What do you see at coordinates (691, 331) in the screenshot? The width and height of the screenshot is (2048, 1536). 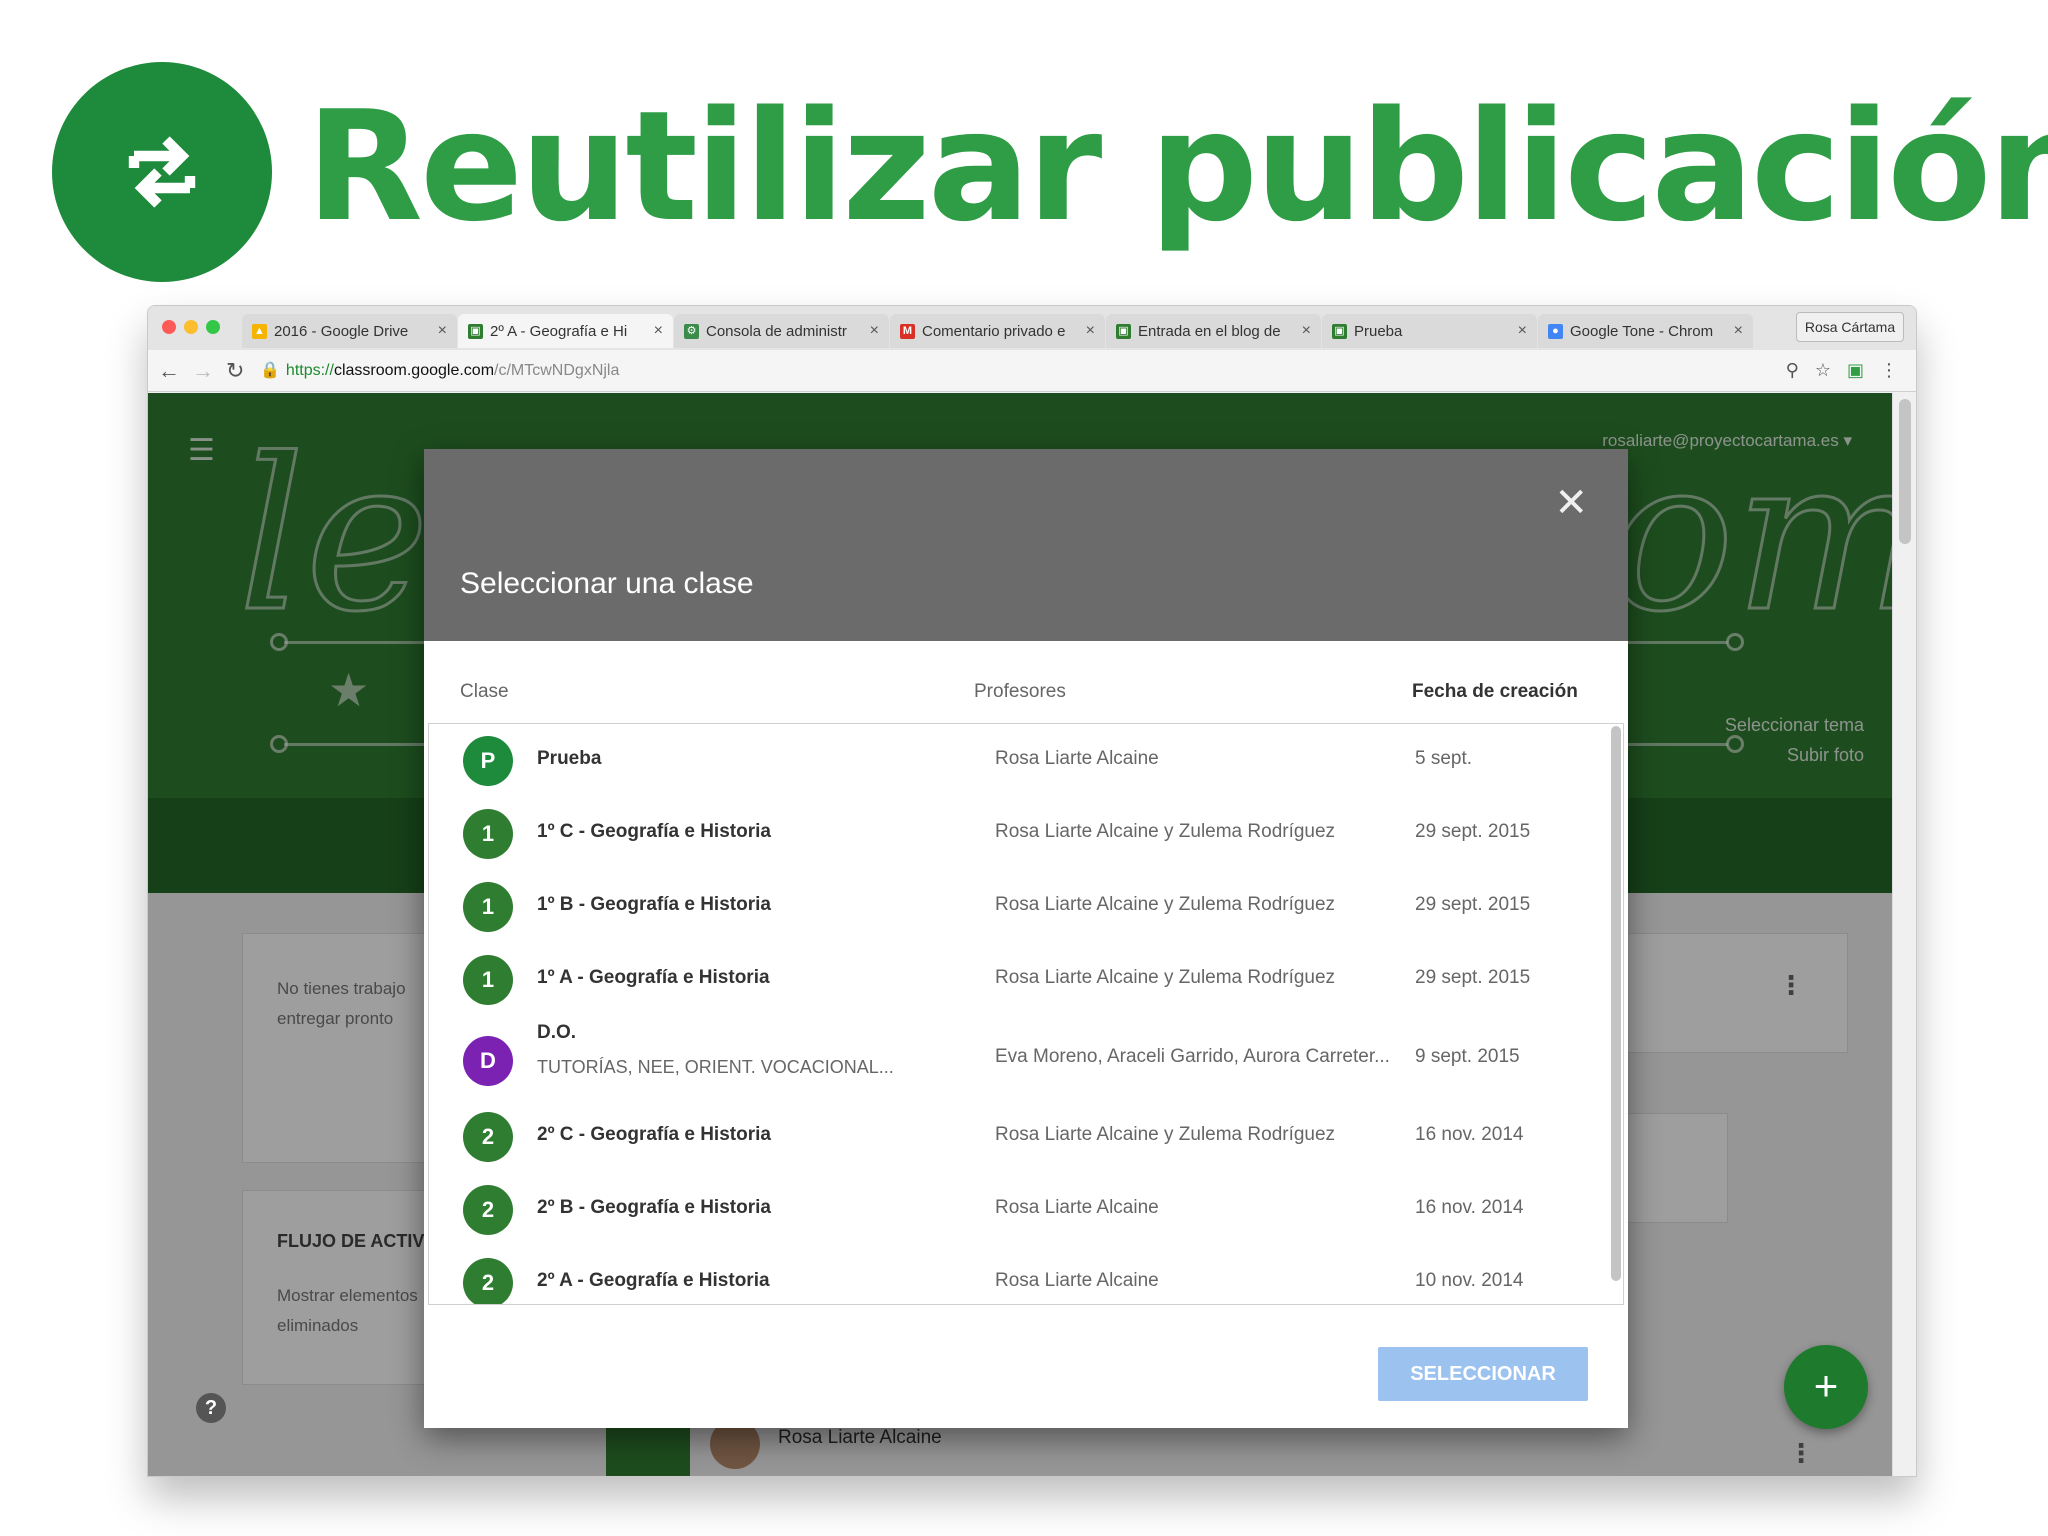 I see `admin-console-icon: ⚙` at bounding box center [691, 331].